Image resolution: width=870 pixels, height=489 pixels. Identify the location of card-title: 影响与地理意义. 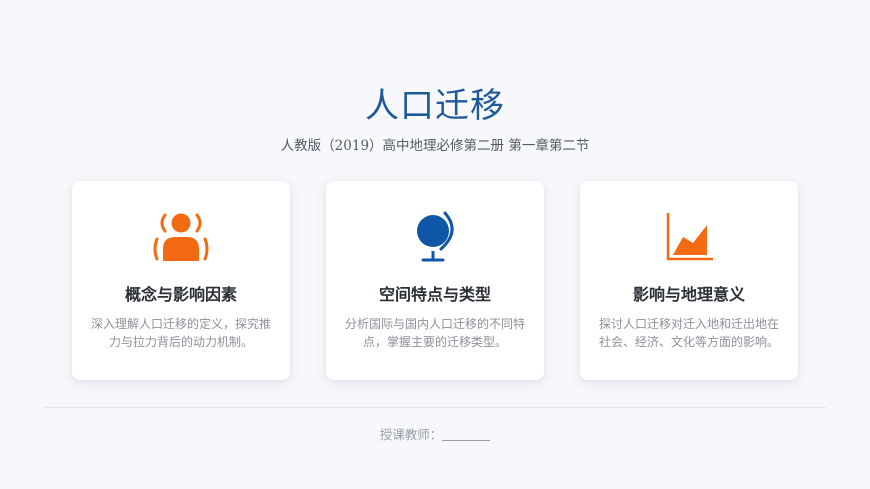
(688, 294).